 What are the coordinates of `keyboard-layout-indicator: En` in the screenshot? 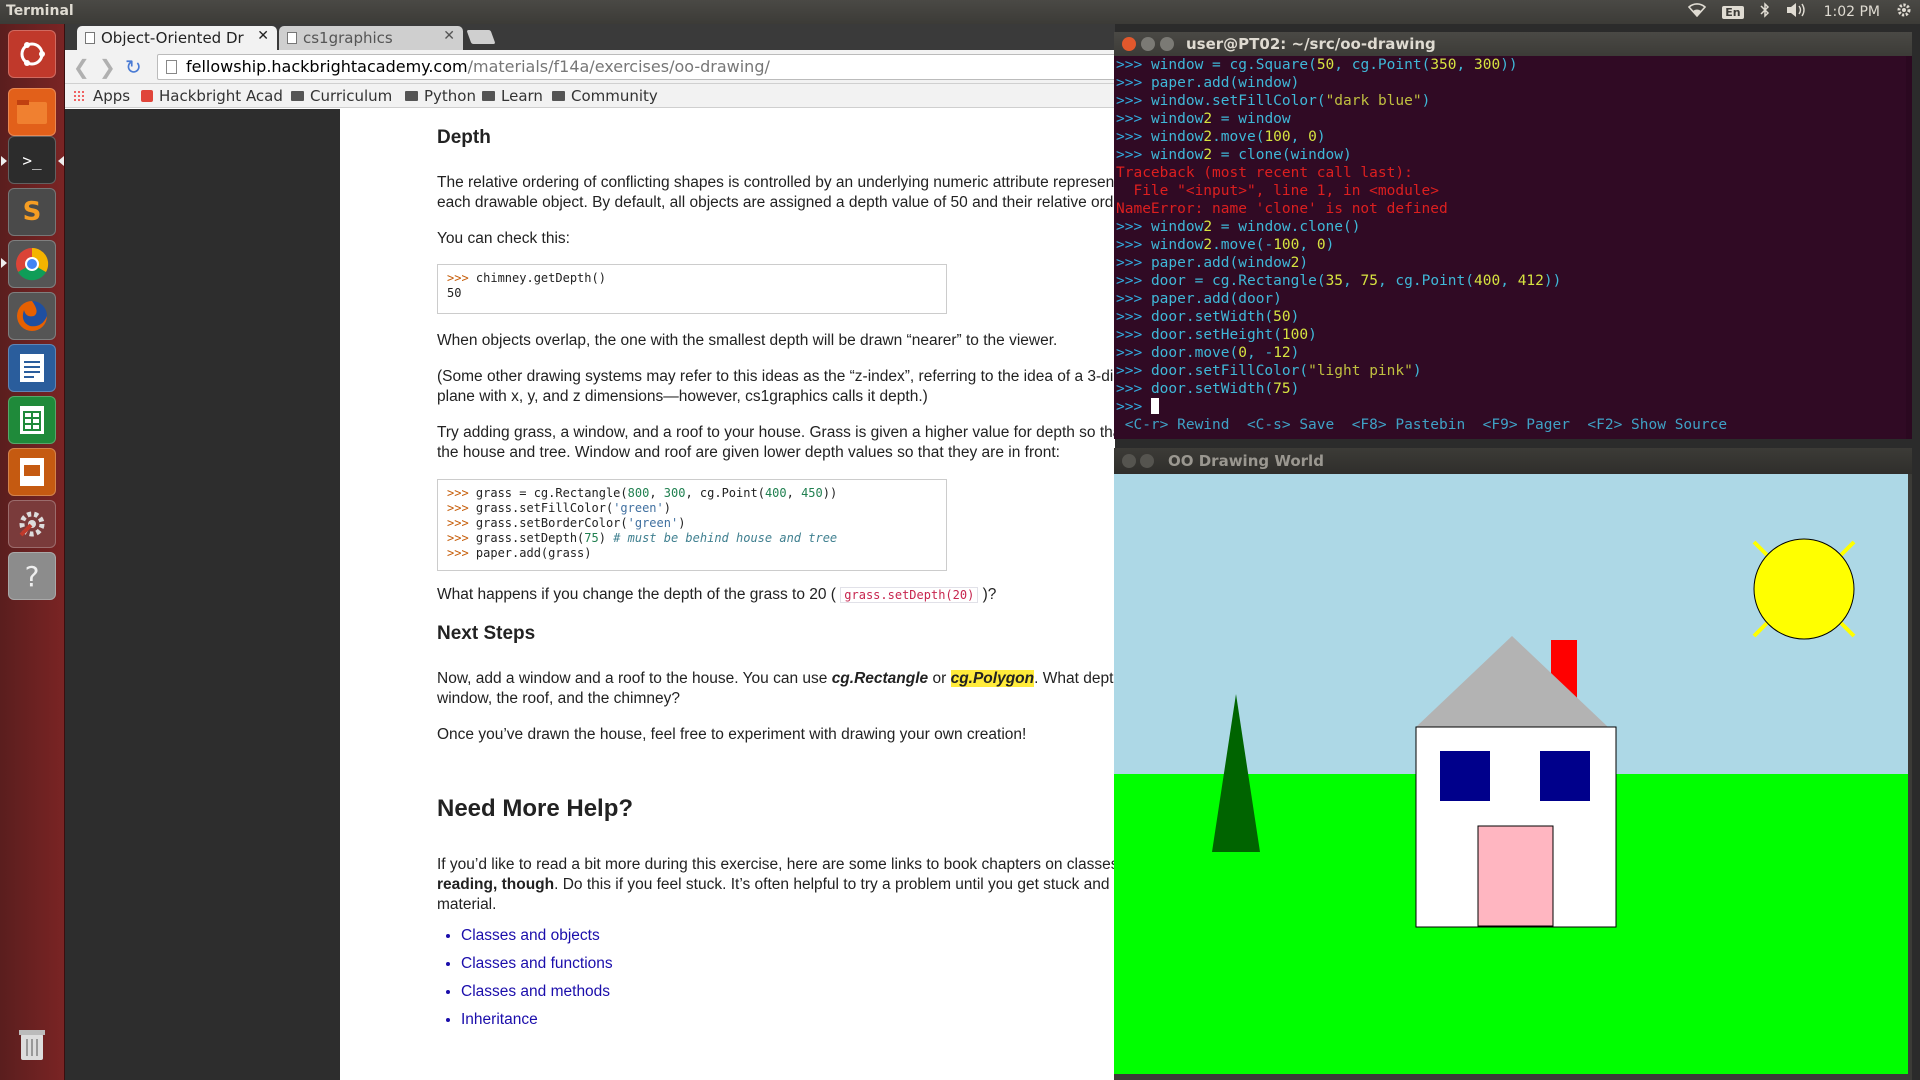 It's located at (1733, 12).